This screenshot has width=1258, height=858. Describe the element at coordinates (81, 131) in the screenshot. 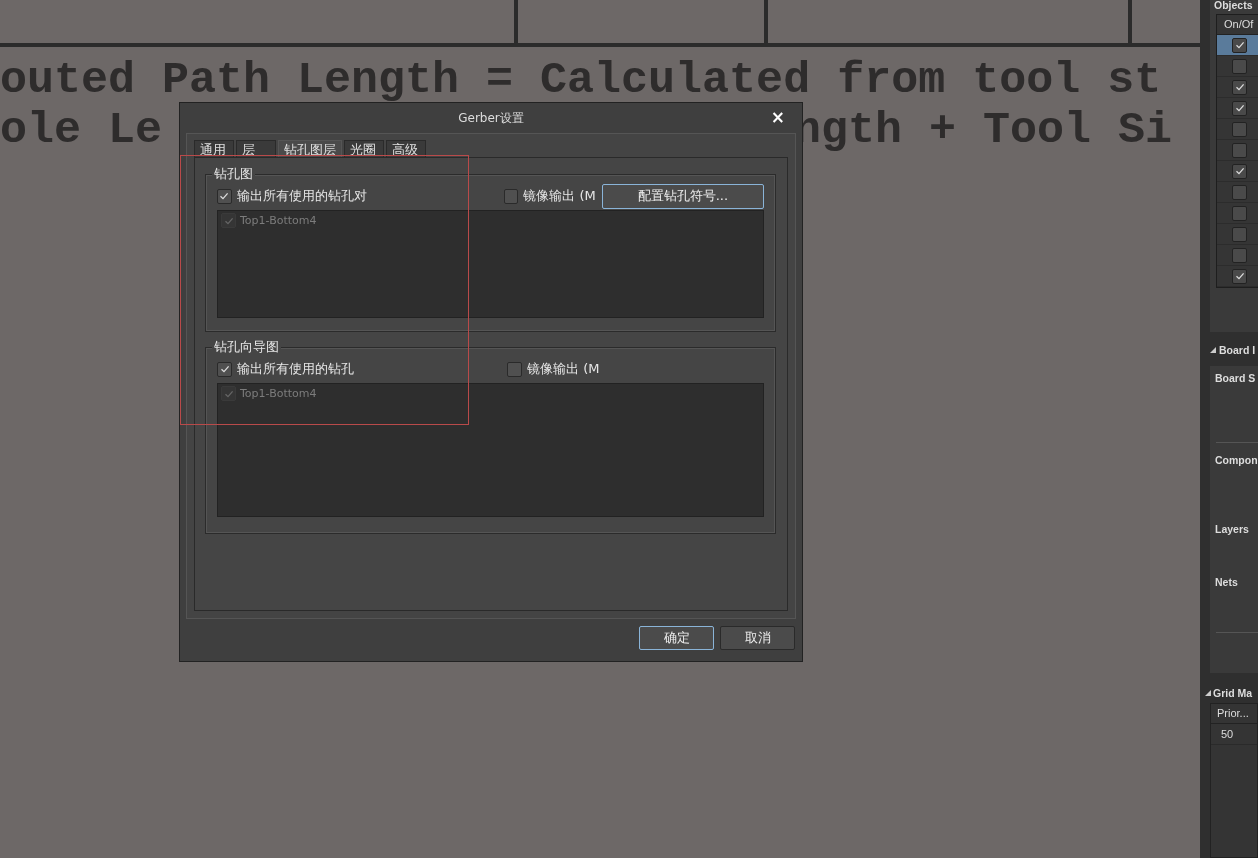

I see `canvas-text: ole Le` at that location.